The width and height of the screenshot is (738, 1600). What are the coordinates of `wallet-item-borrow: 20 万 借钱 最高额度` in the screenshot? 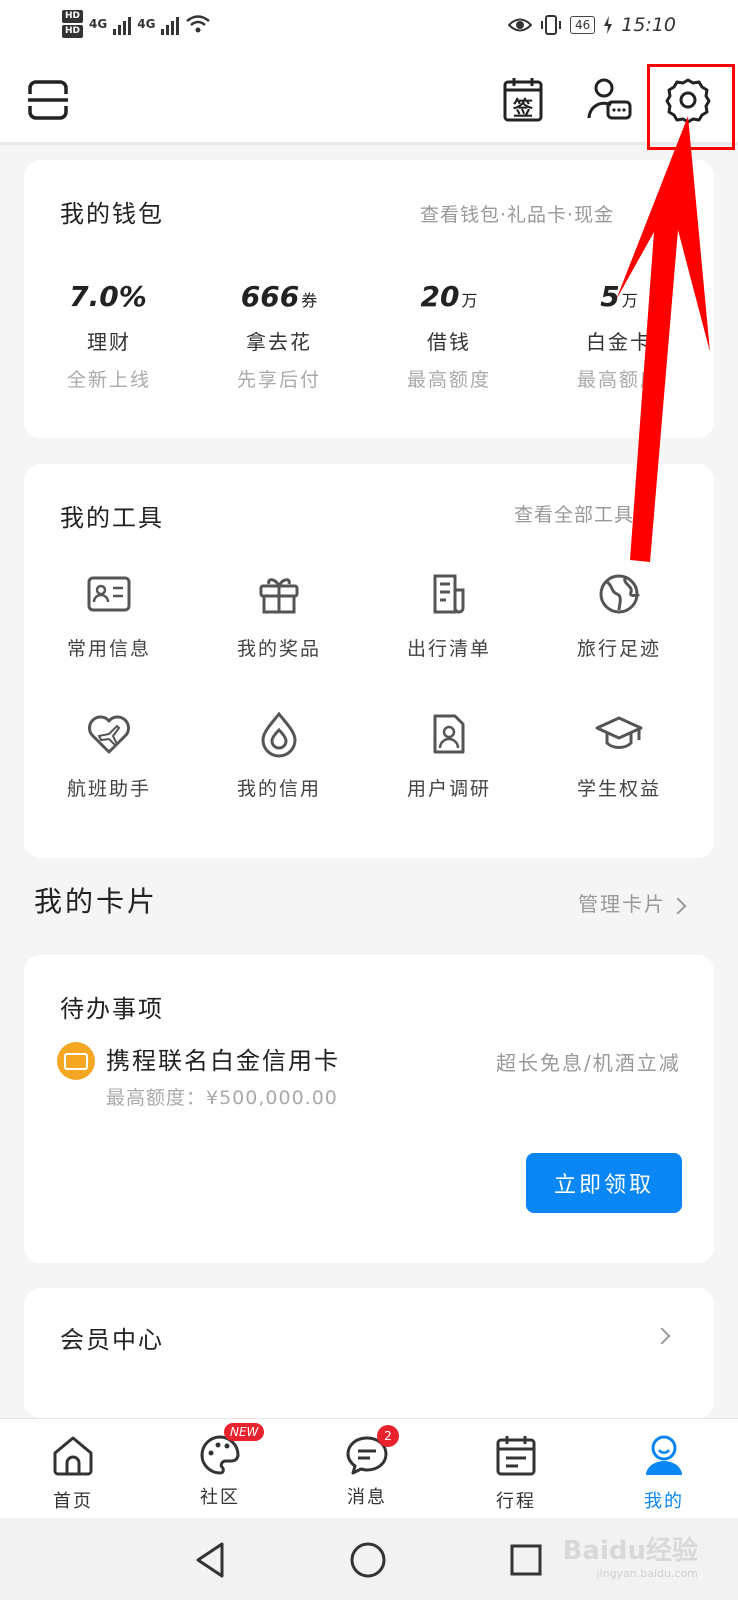 It's located at (449, 336).